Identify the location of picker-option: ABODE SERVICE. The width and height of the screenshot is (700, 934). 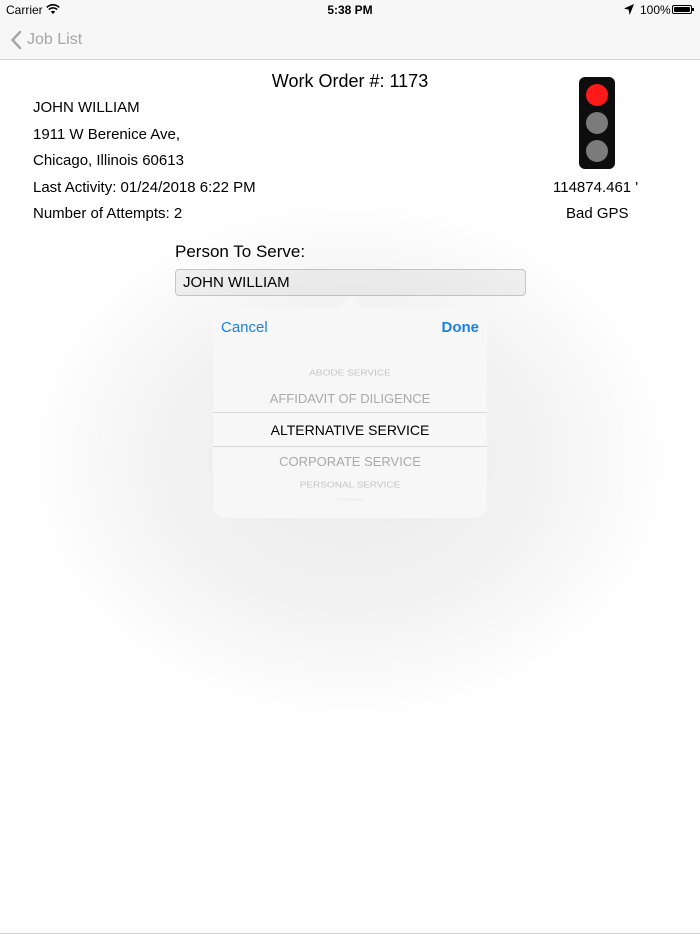
(350, 373).